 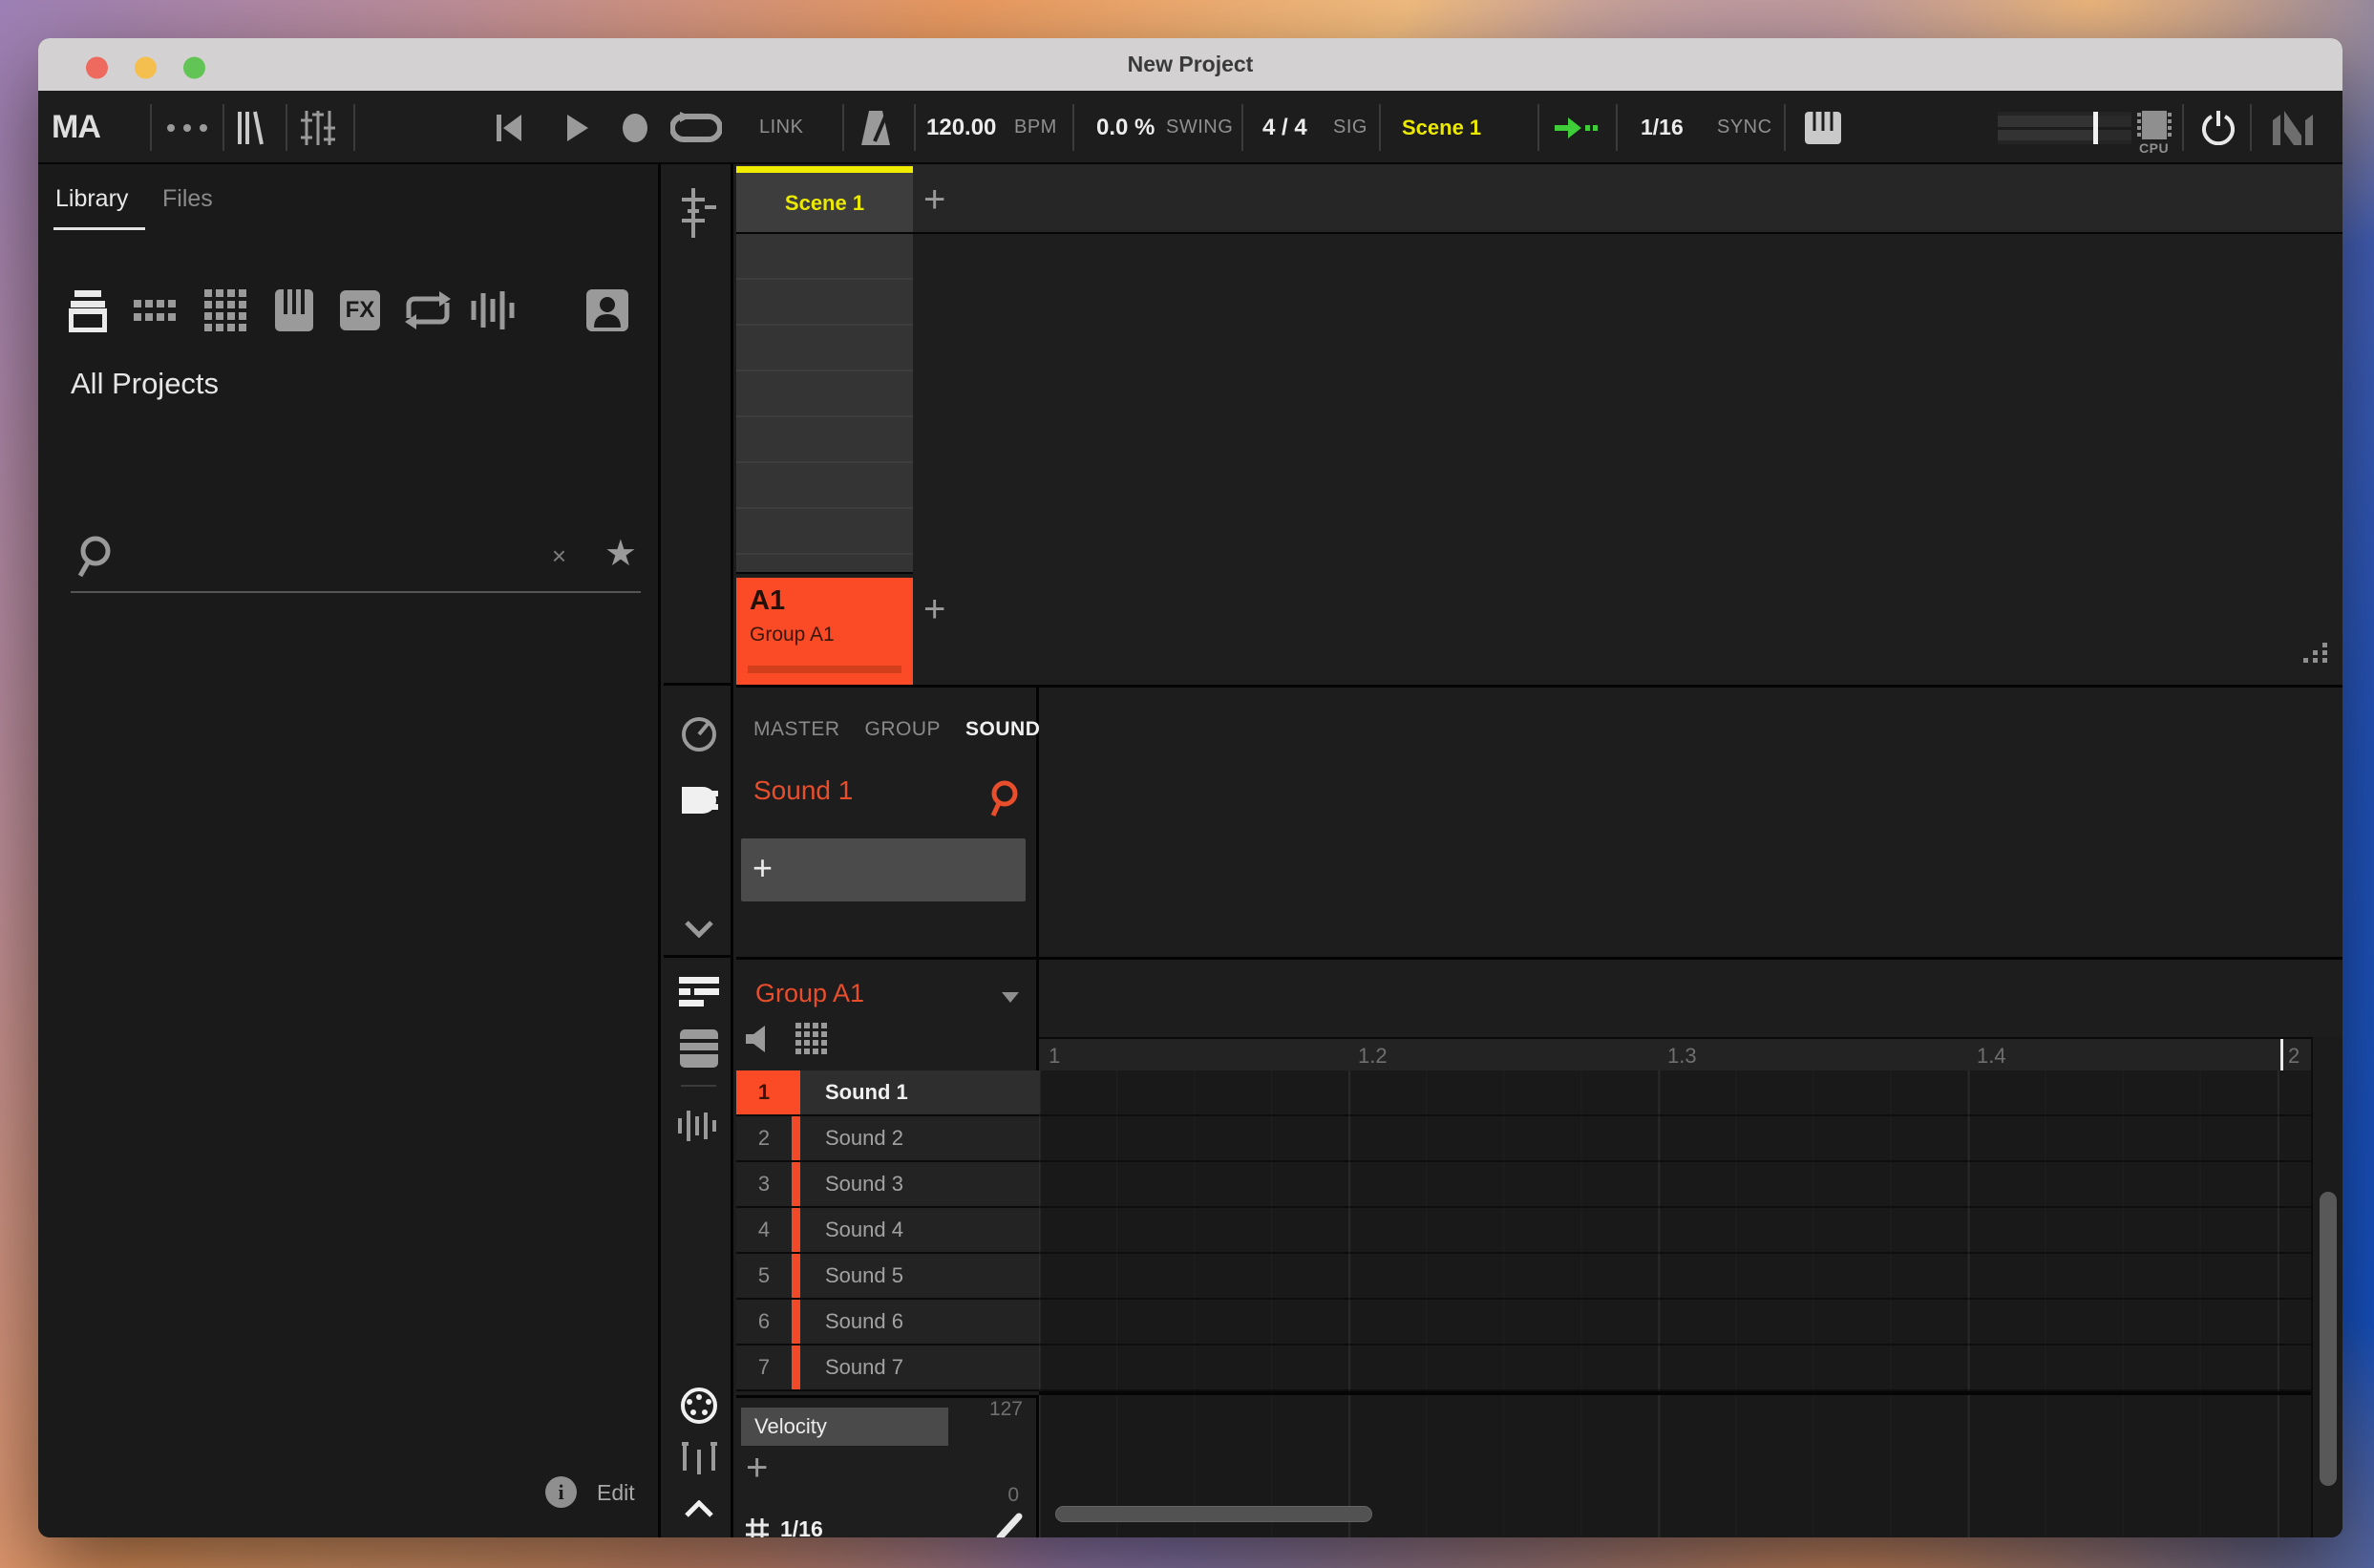 What do you see at coordinates (97, 557) in the screenshot?
I see `search-icon` at bounding box center [97, 557].